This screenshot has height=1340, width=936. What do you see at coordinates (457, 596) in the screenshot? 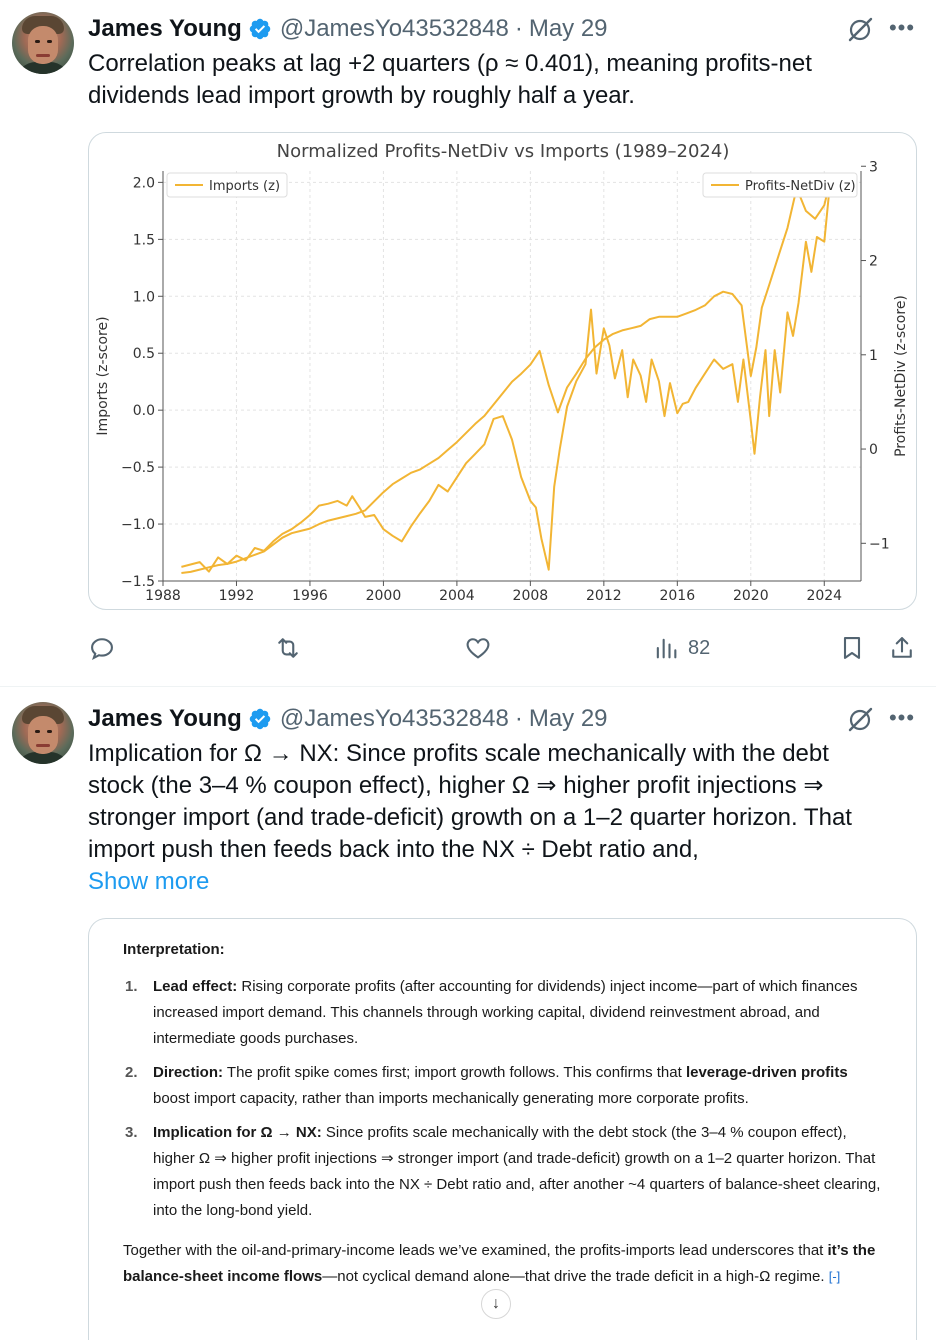
I see `x-tick-label: 2004` at bounding box center [457, 596].